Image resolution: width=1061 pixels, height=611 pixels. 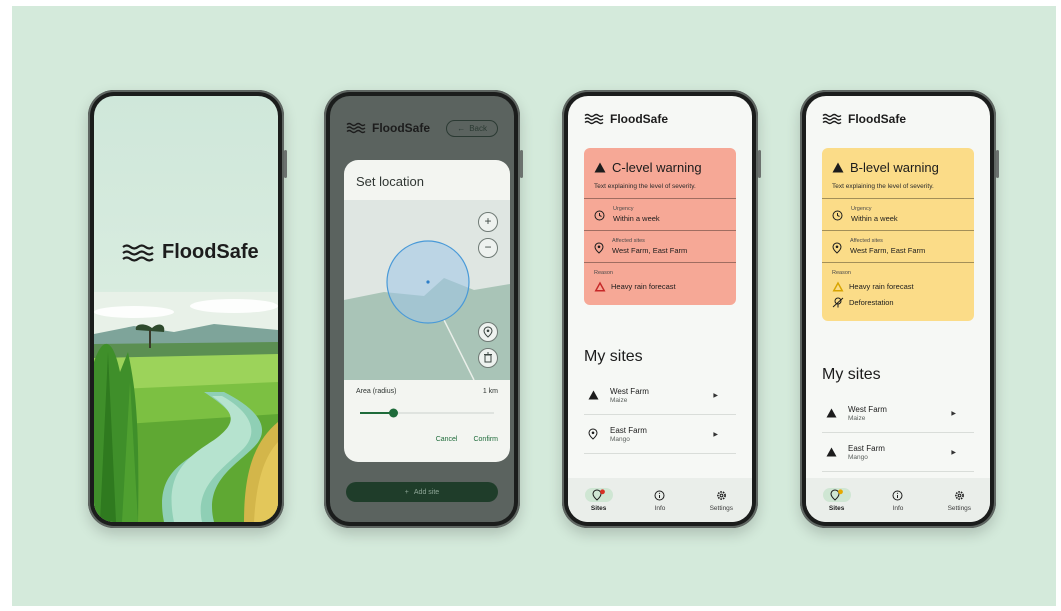 I want to click on splash-brand-name: FloodSafe, so click(x=210, y=252).